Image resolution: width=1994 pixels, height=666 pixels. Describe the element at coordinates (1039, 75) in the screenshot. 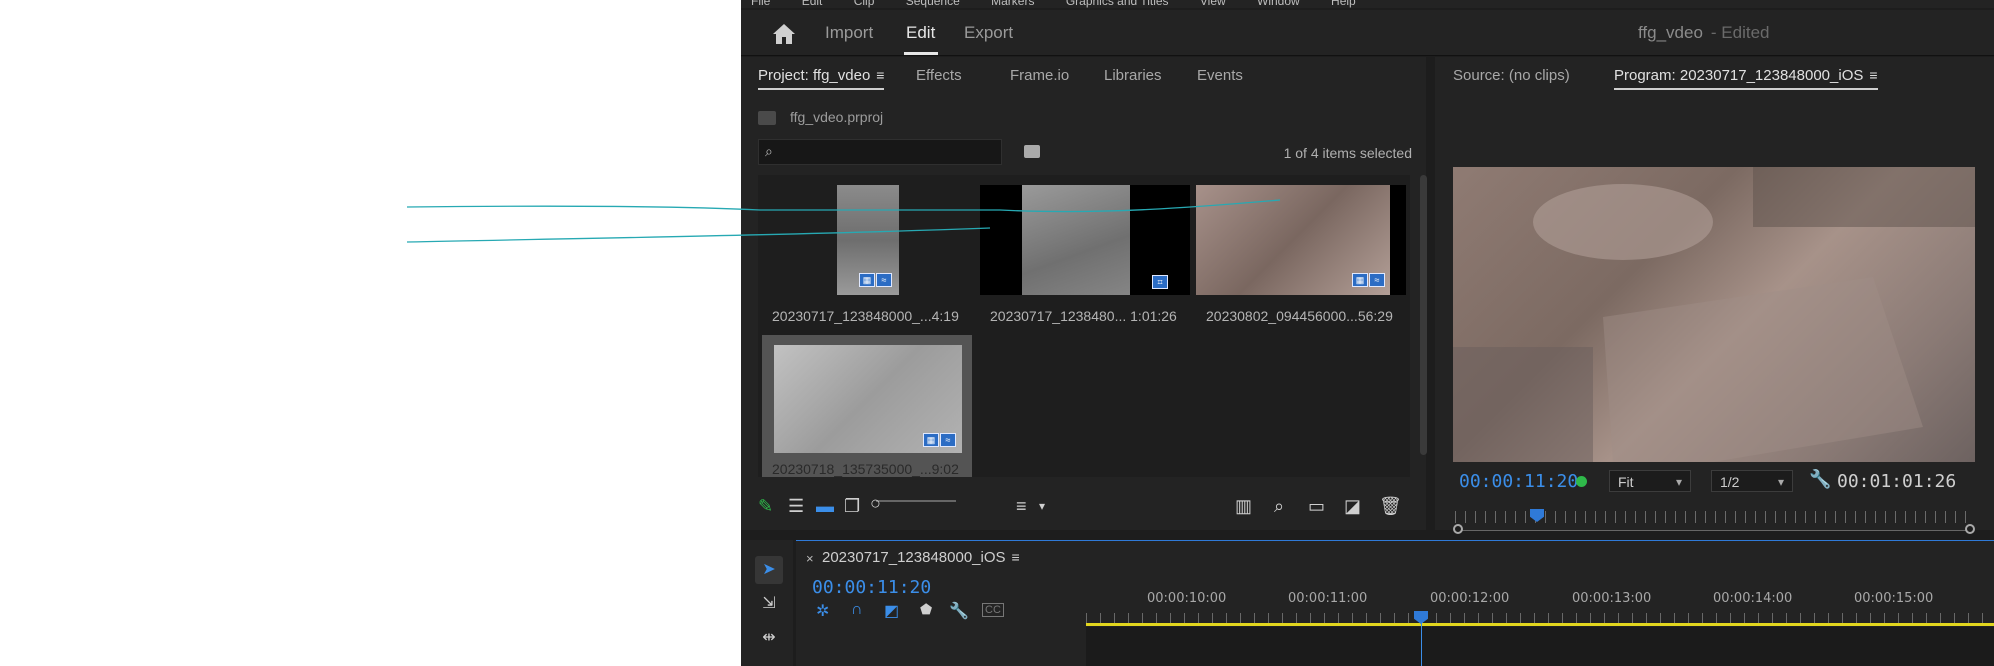

I see `tab-frameio: Frame.io` at that location.